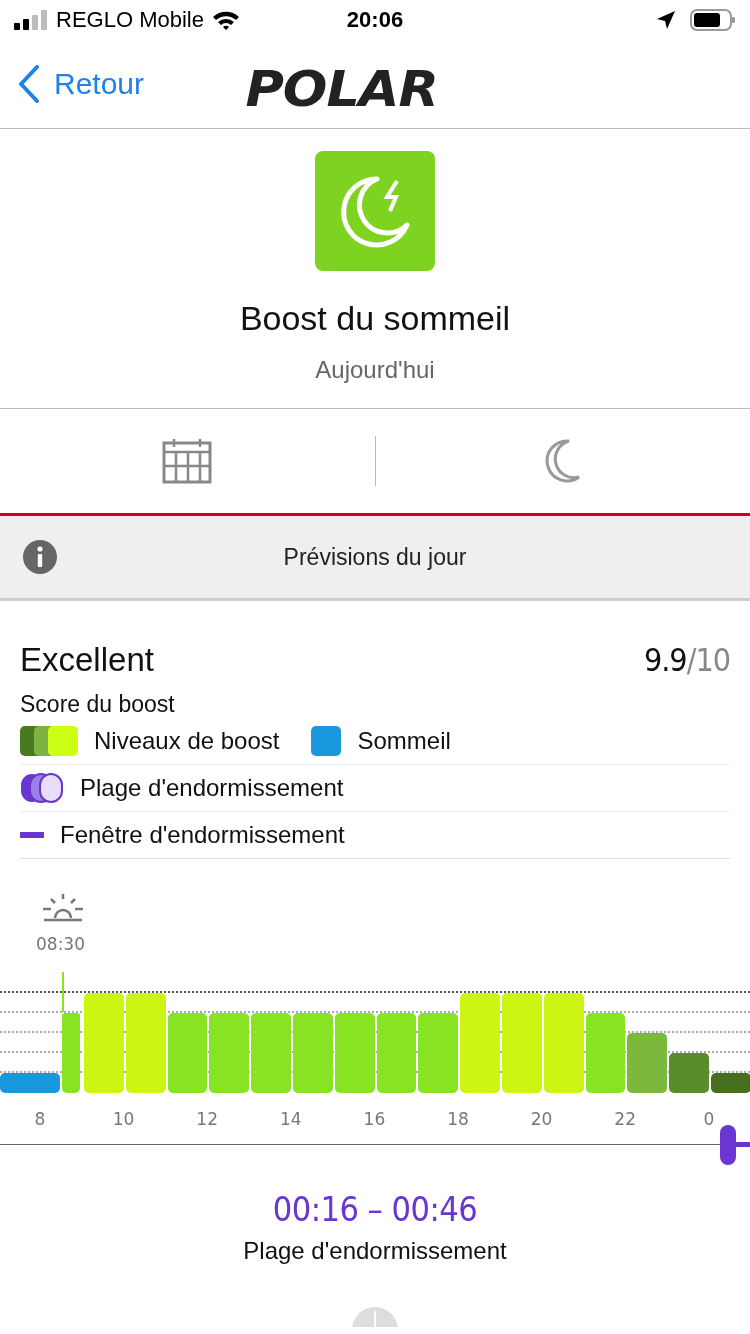 The width and height of the screenshot is (750, 1334). Describe the element at coordinates (375, 557) in the screenshot. I see `section-title: Prévisions du jour` at that location.